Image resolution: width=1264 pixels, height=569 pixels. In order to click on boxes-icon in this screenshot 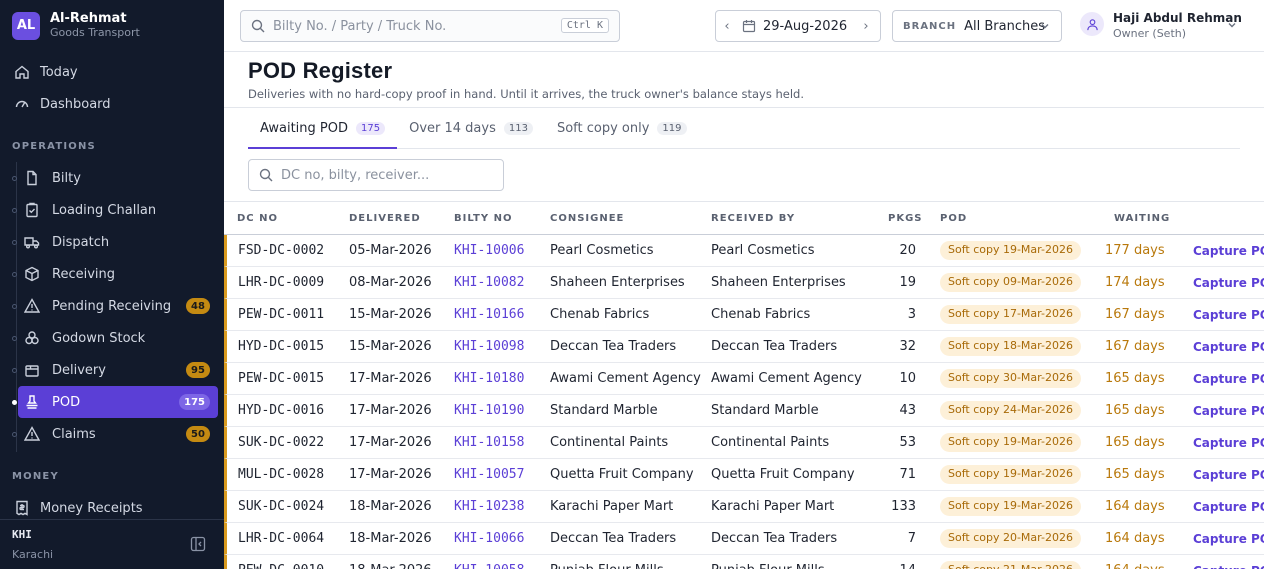, I will do `click(32, 338)`.